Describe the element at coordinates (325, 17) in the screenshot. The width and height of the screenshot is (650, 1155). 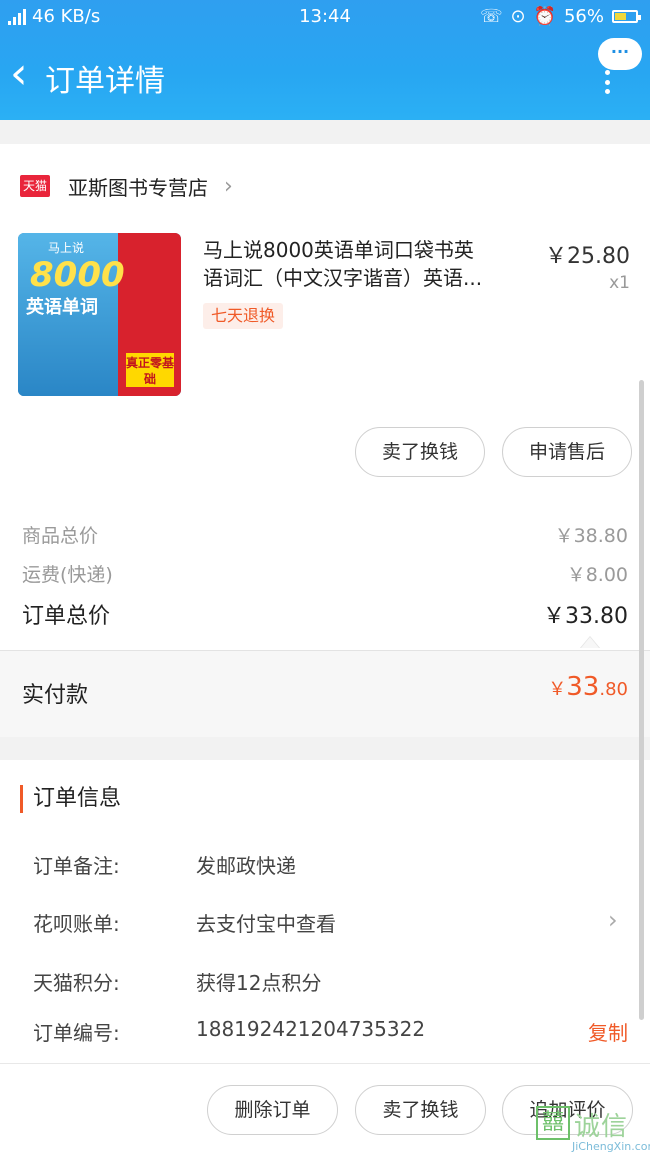
I see `status-bar: 46 KB/s 13:44 ☏ ⊙ ⏰ 56%` at that location.